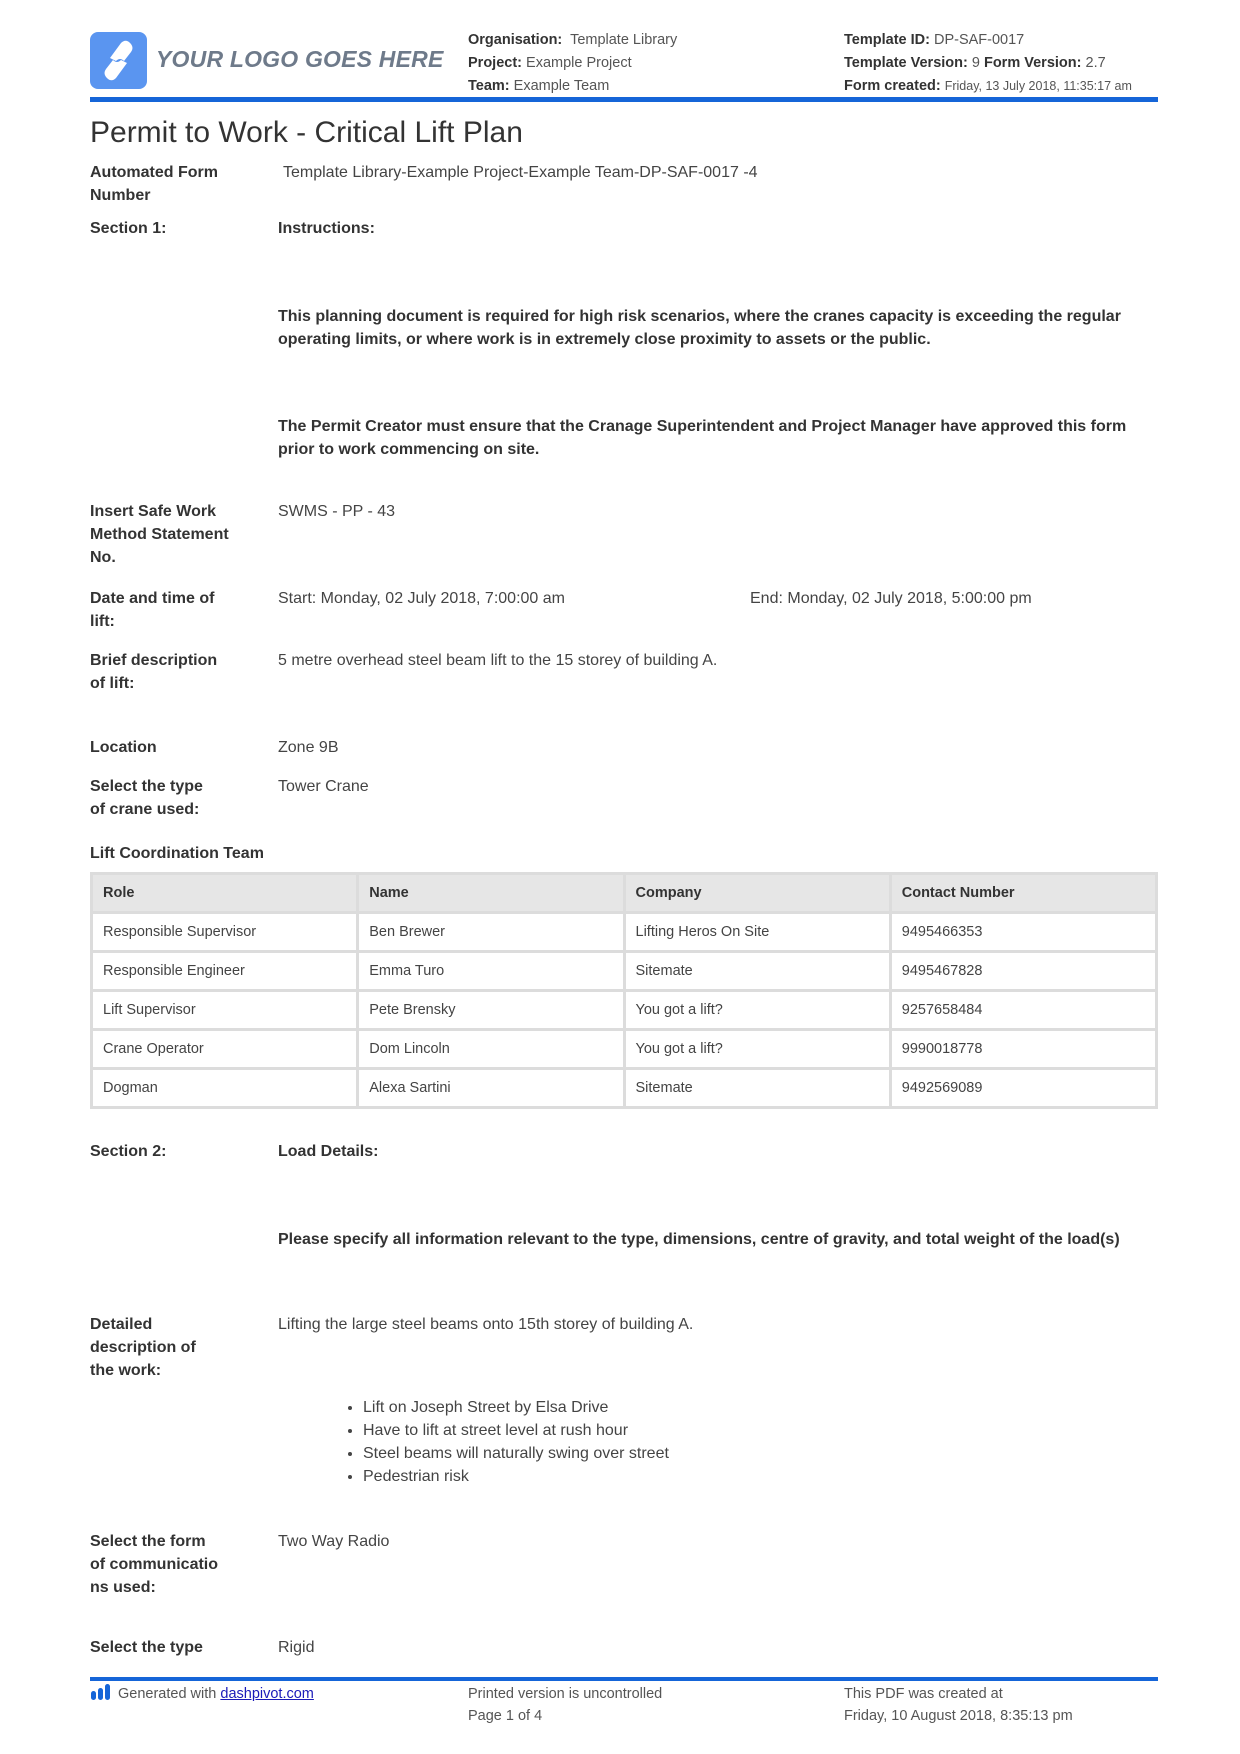 The width and height of the screenshot is (1240, 1754). What do you see at coordinates (1023, 1010) in the screenshot?
I see `cell-contact: 9257658484` at bounding box center [1023, 1010].